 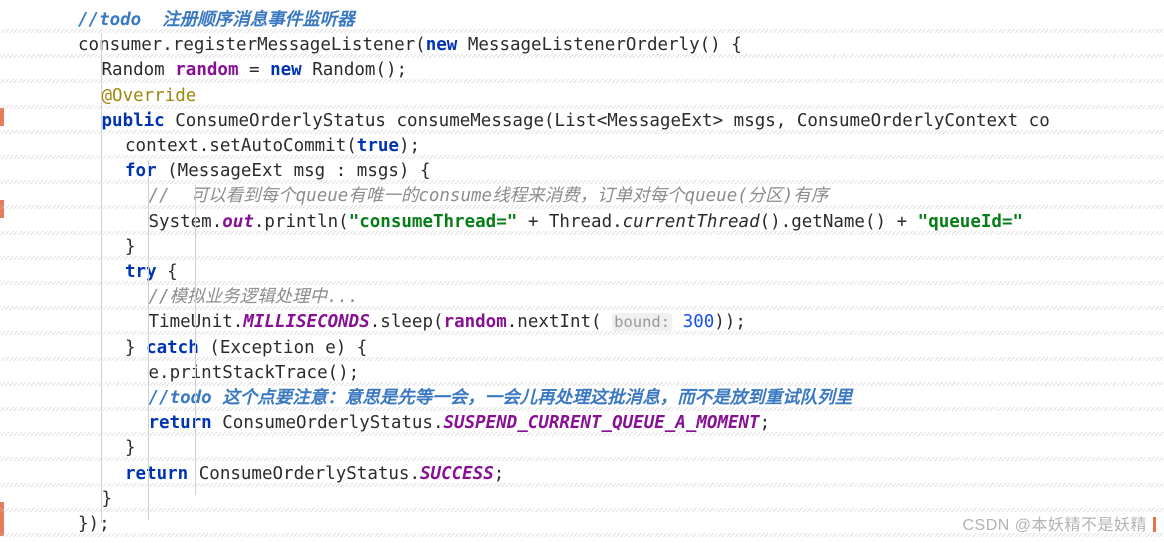 I want to click on line-try-token-0: try, so click(x=141, y=272).